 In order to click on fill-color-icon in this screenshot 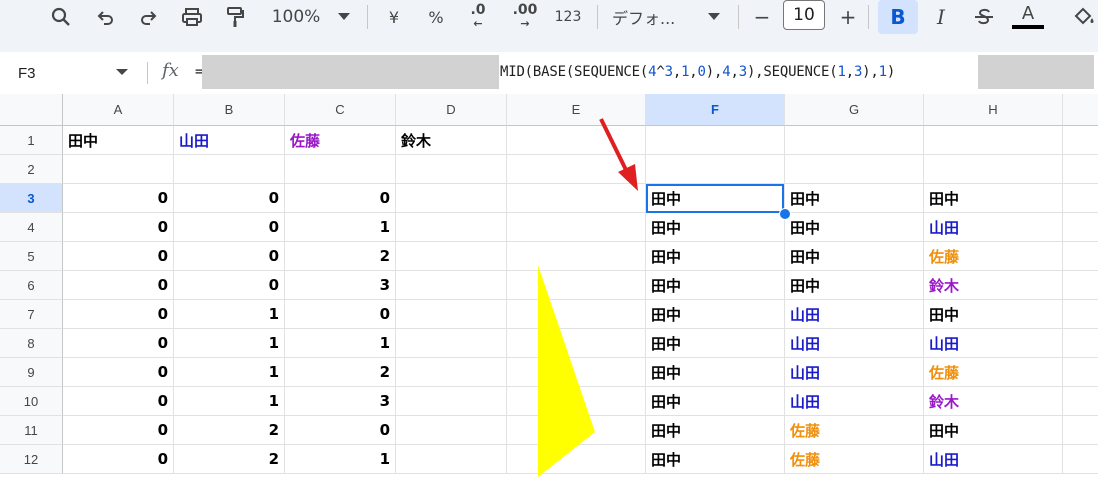, I will do `click(1084, 17)`.